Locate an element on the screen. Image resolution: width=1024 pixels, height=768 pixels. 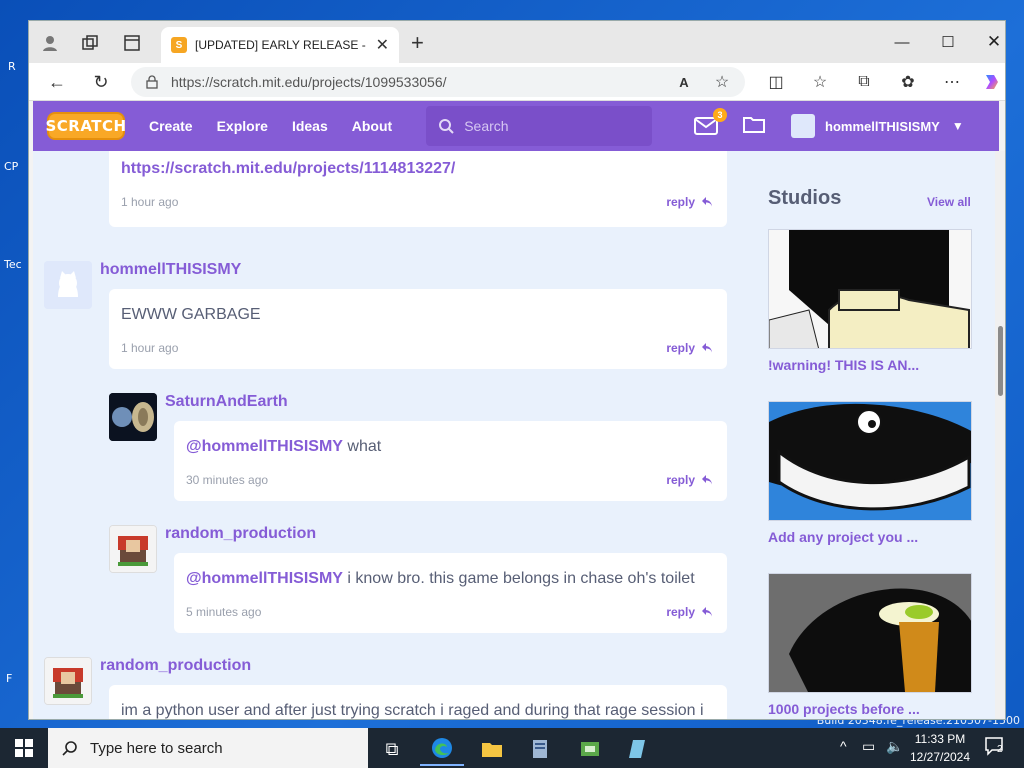
nav-ideas: Ideas is located at coordinates (310, 126).